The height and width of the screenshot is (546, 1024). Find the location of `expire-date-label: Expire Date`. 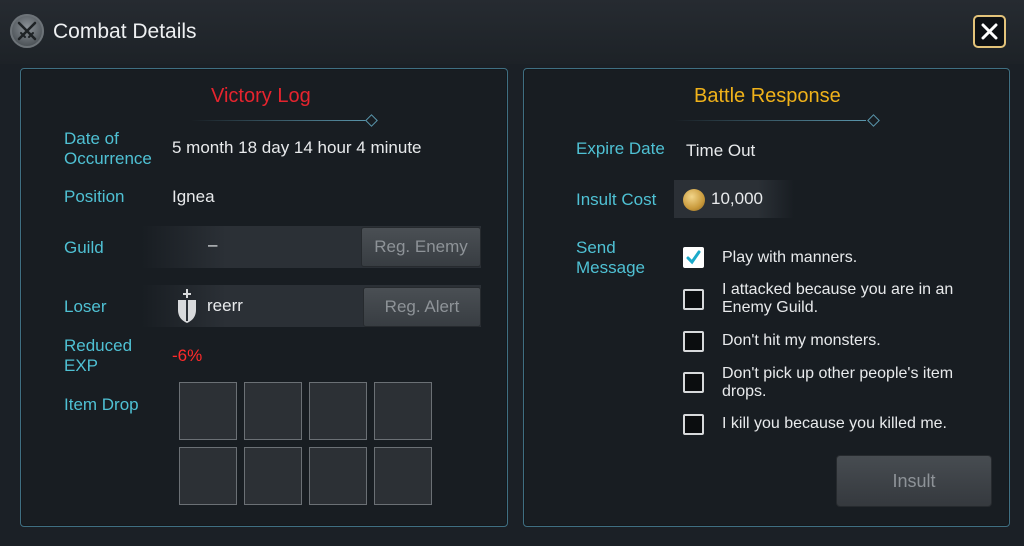

expire-date-label: Expire Date is located at coordinates (620, 148).